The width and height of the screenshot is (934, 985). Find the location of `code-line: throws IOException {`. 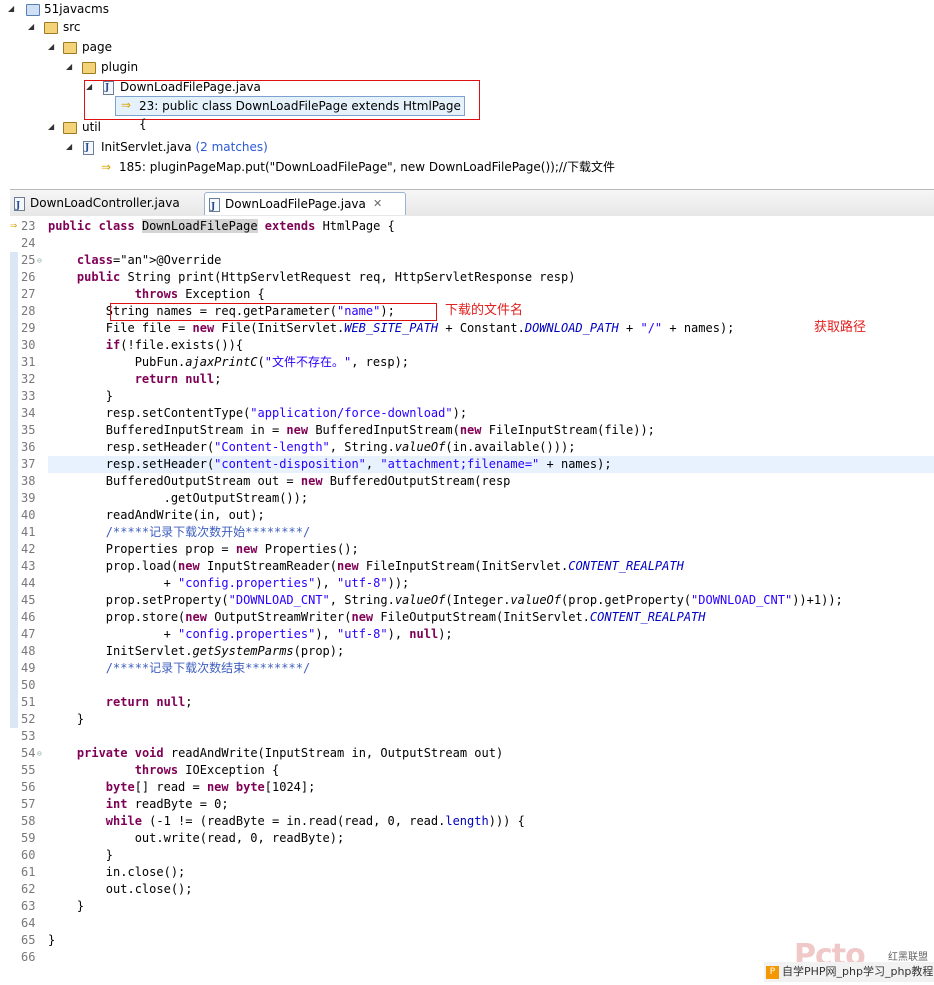

code-line: throws IOException { is located at coordinates (164, 770).